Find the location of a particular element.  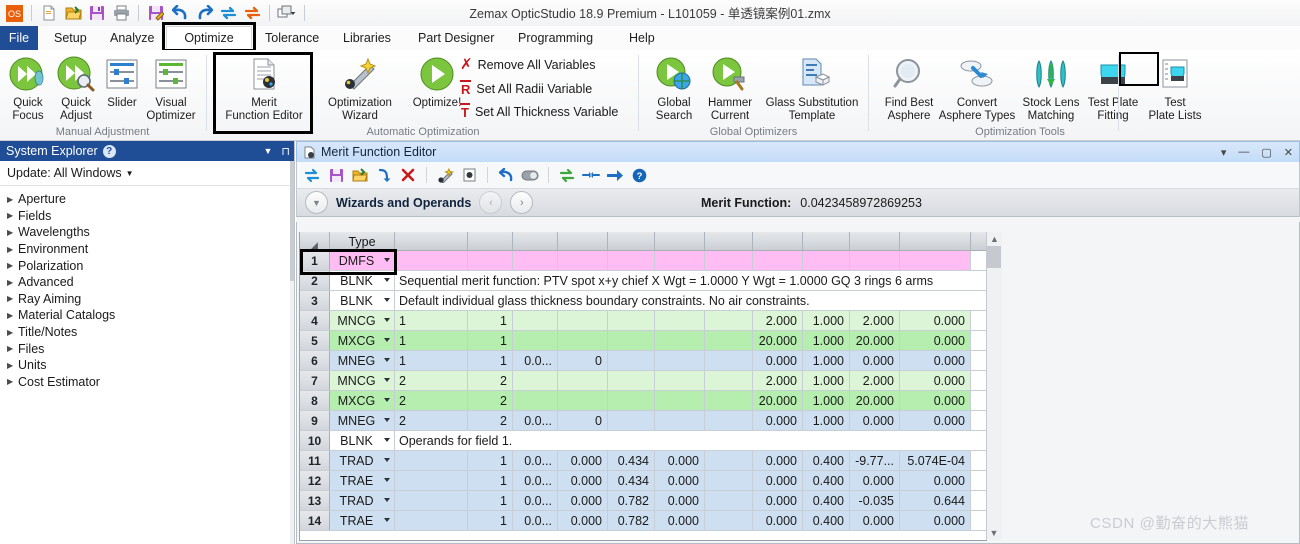

row-number-cell: 6 is located at coordinates (315, 360).